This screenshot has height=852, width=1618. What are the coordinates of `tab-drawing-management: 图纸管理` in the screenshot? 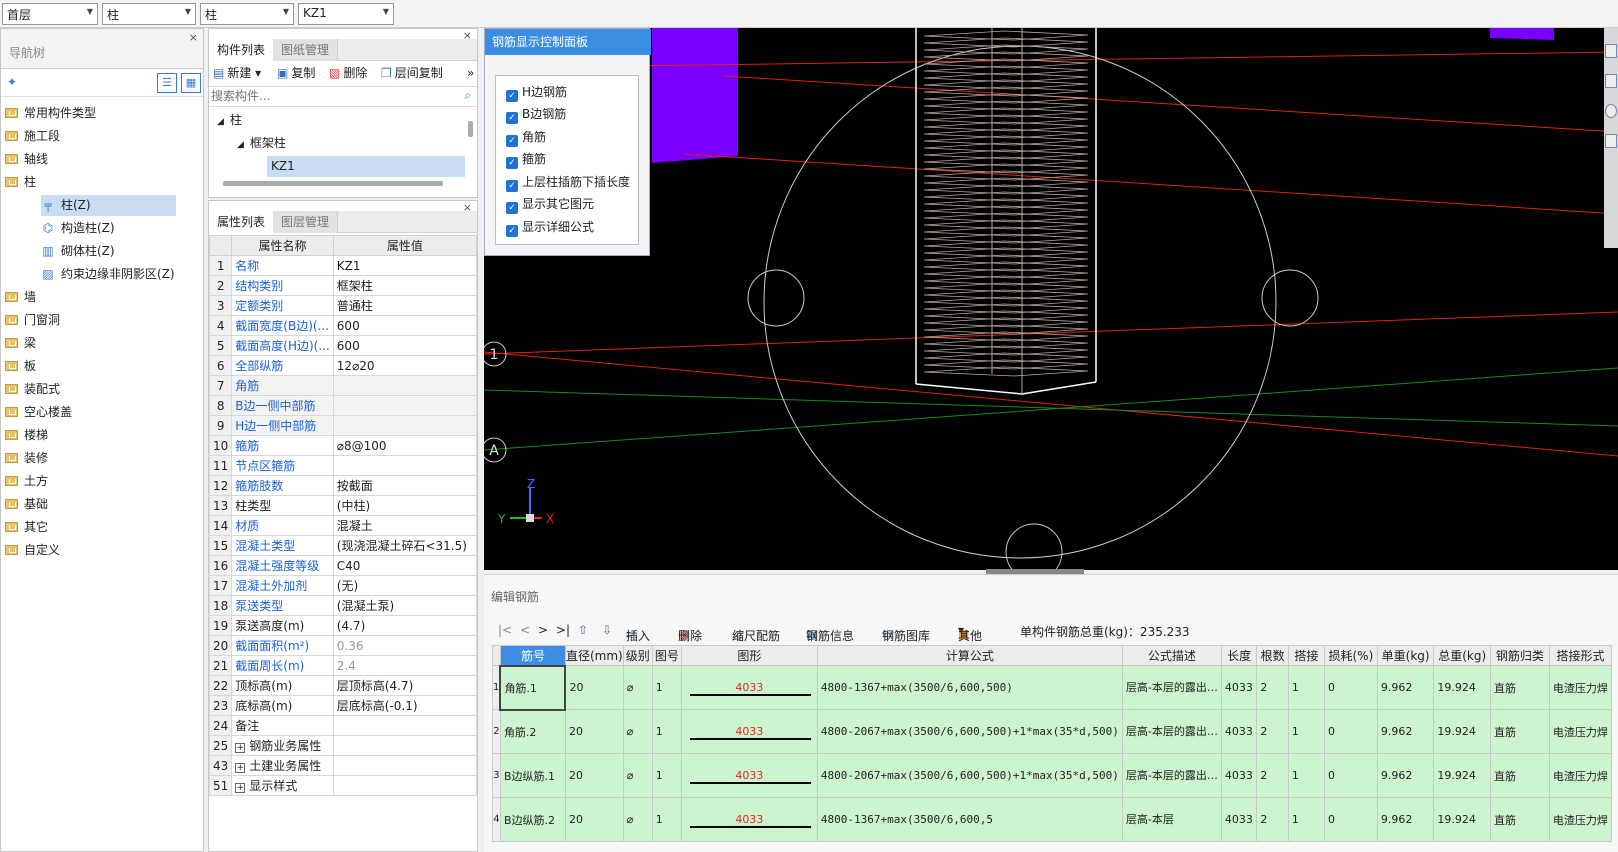 It's located at (306, 50).